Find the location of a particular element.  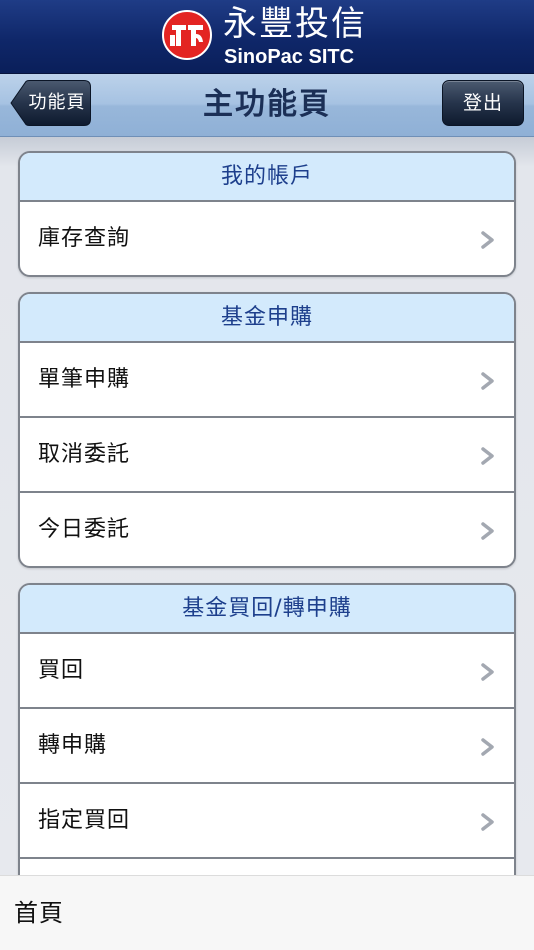

sinopac-logo-icon is located at coordinates (187, 35).